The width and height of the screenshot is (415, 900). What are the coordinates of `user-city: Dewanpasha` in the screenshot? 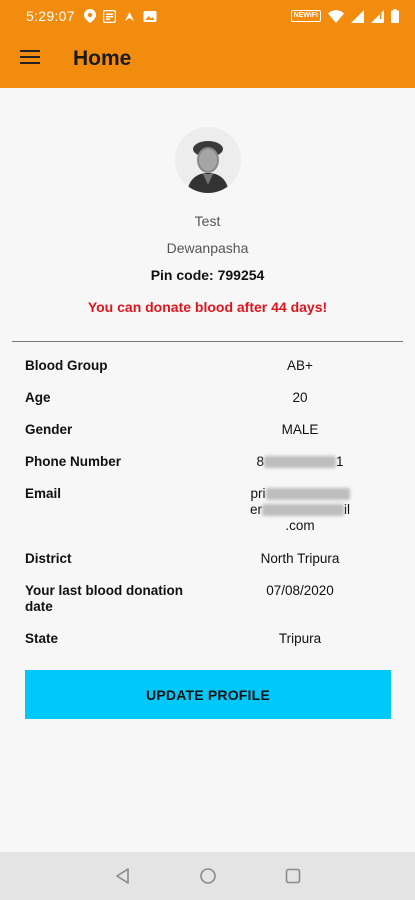 It's located at (207, 248).